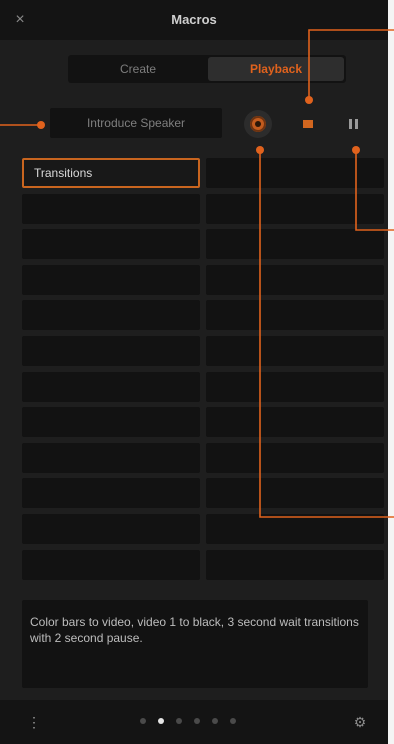  What do you see at coordinates (276, 69) in the screenshot?
I see `tab-playback: Playback` at bounding box center [276, 69].